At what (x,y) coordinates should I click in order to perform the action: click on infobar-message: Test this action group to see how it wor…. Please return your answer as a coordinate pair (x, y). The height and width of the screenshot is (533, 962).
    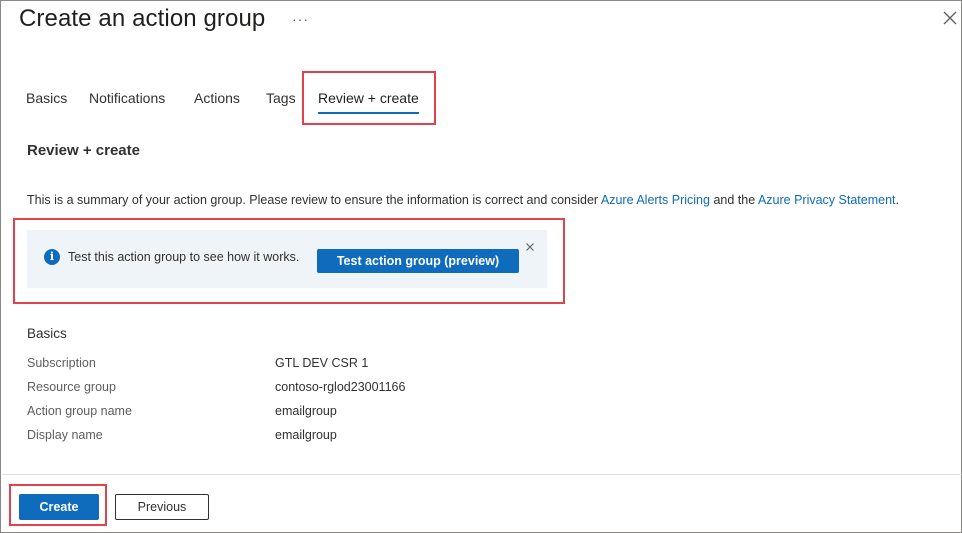
    Looking at the image, I should click on (184, 257).